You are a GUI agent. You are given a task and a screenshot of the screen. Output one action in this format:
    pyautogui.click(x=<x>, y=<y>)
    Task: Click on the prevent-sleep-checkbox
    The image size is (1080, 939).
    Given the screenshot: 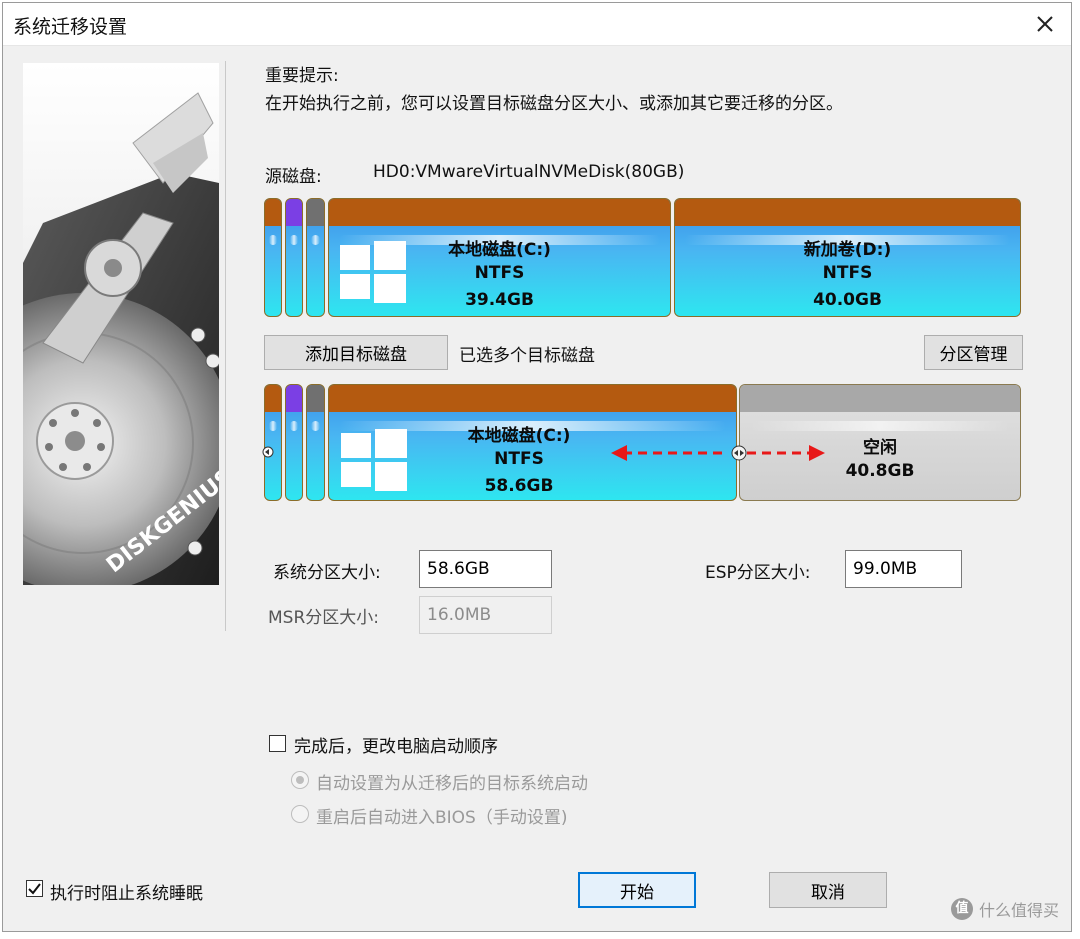 What is the action you would take?
    pyautogui.click(x=34, y=888)
    